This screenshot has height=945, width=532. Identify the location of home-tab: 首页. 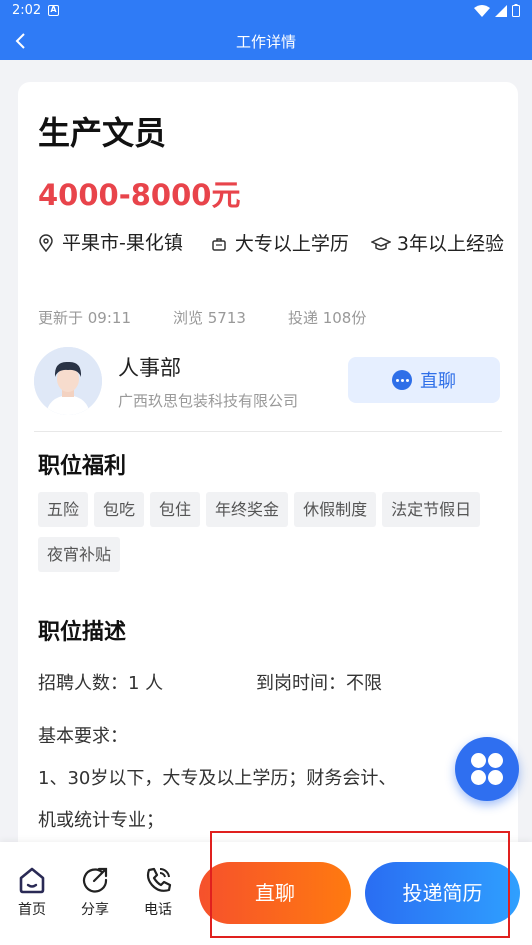
(32, 892).